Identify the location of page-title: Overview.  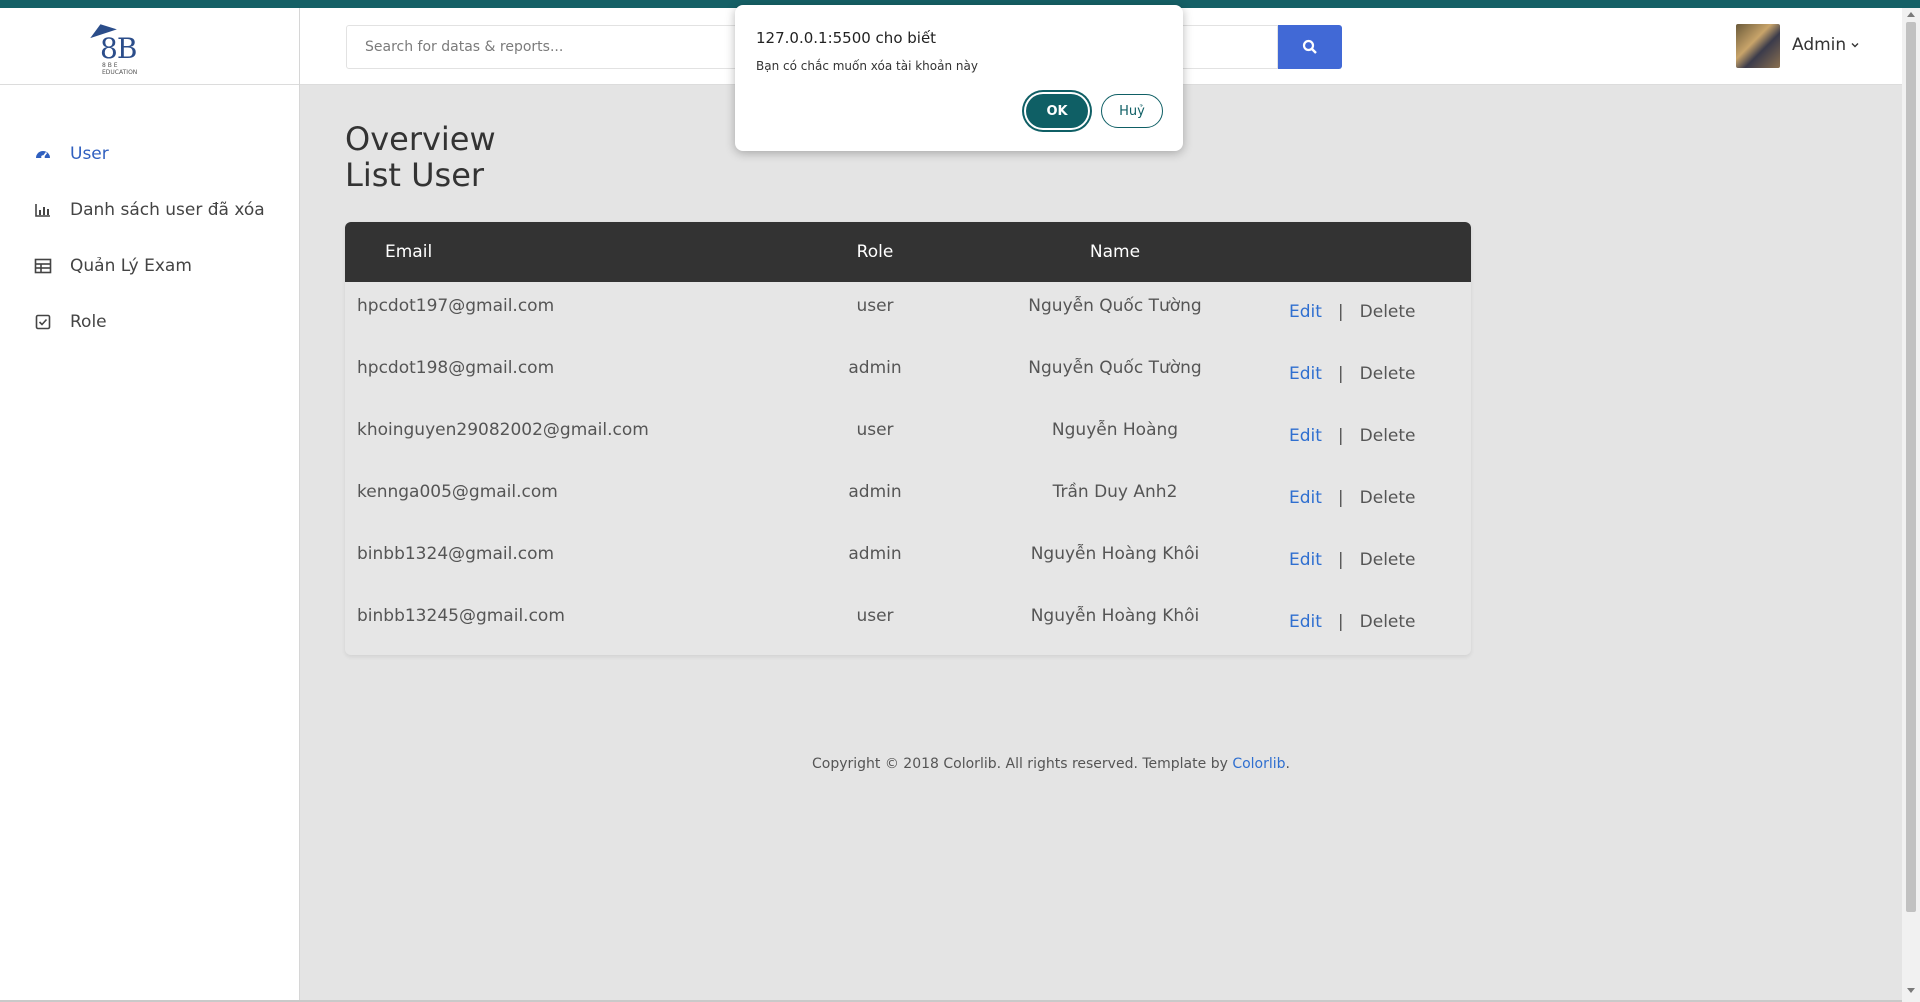
(420, 139).